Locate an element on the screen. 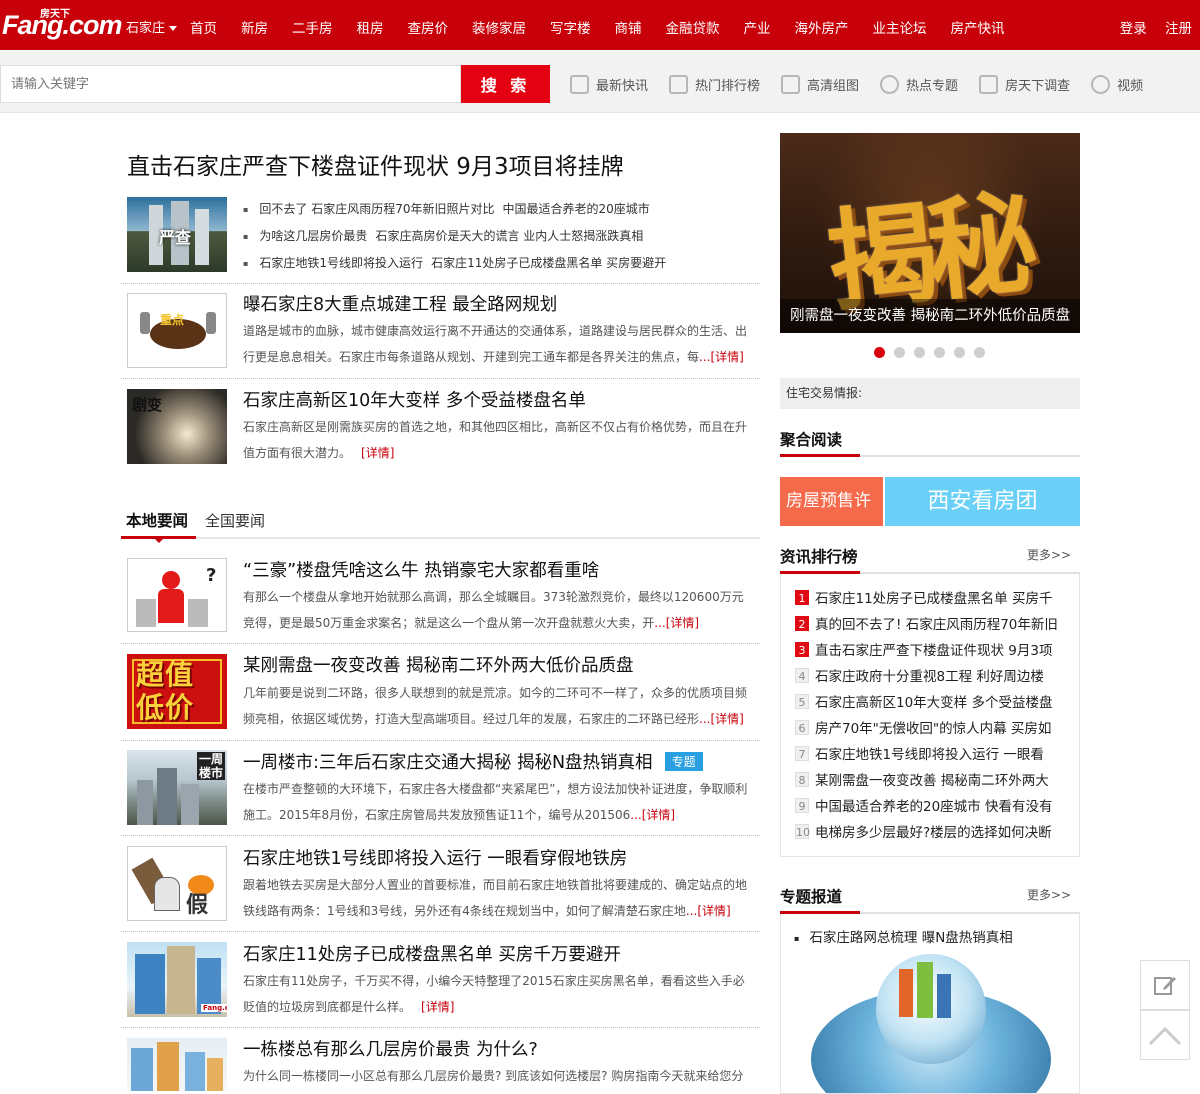  news-title: 一周楼市:三年后石家庄交通大揭秘 揭秘N盘热销真相 专题 is located at coordinates (473, 761).